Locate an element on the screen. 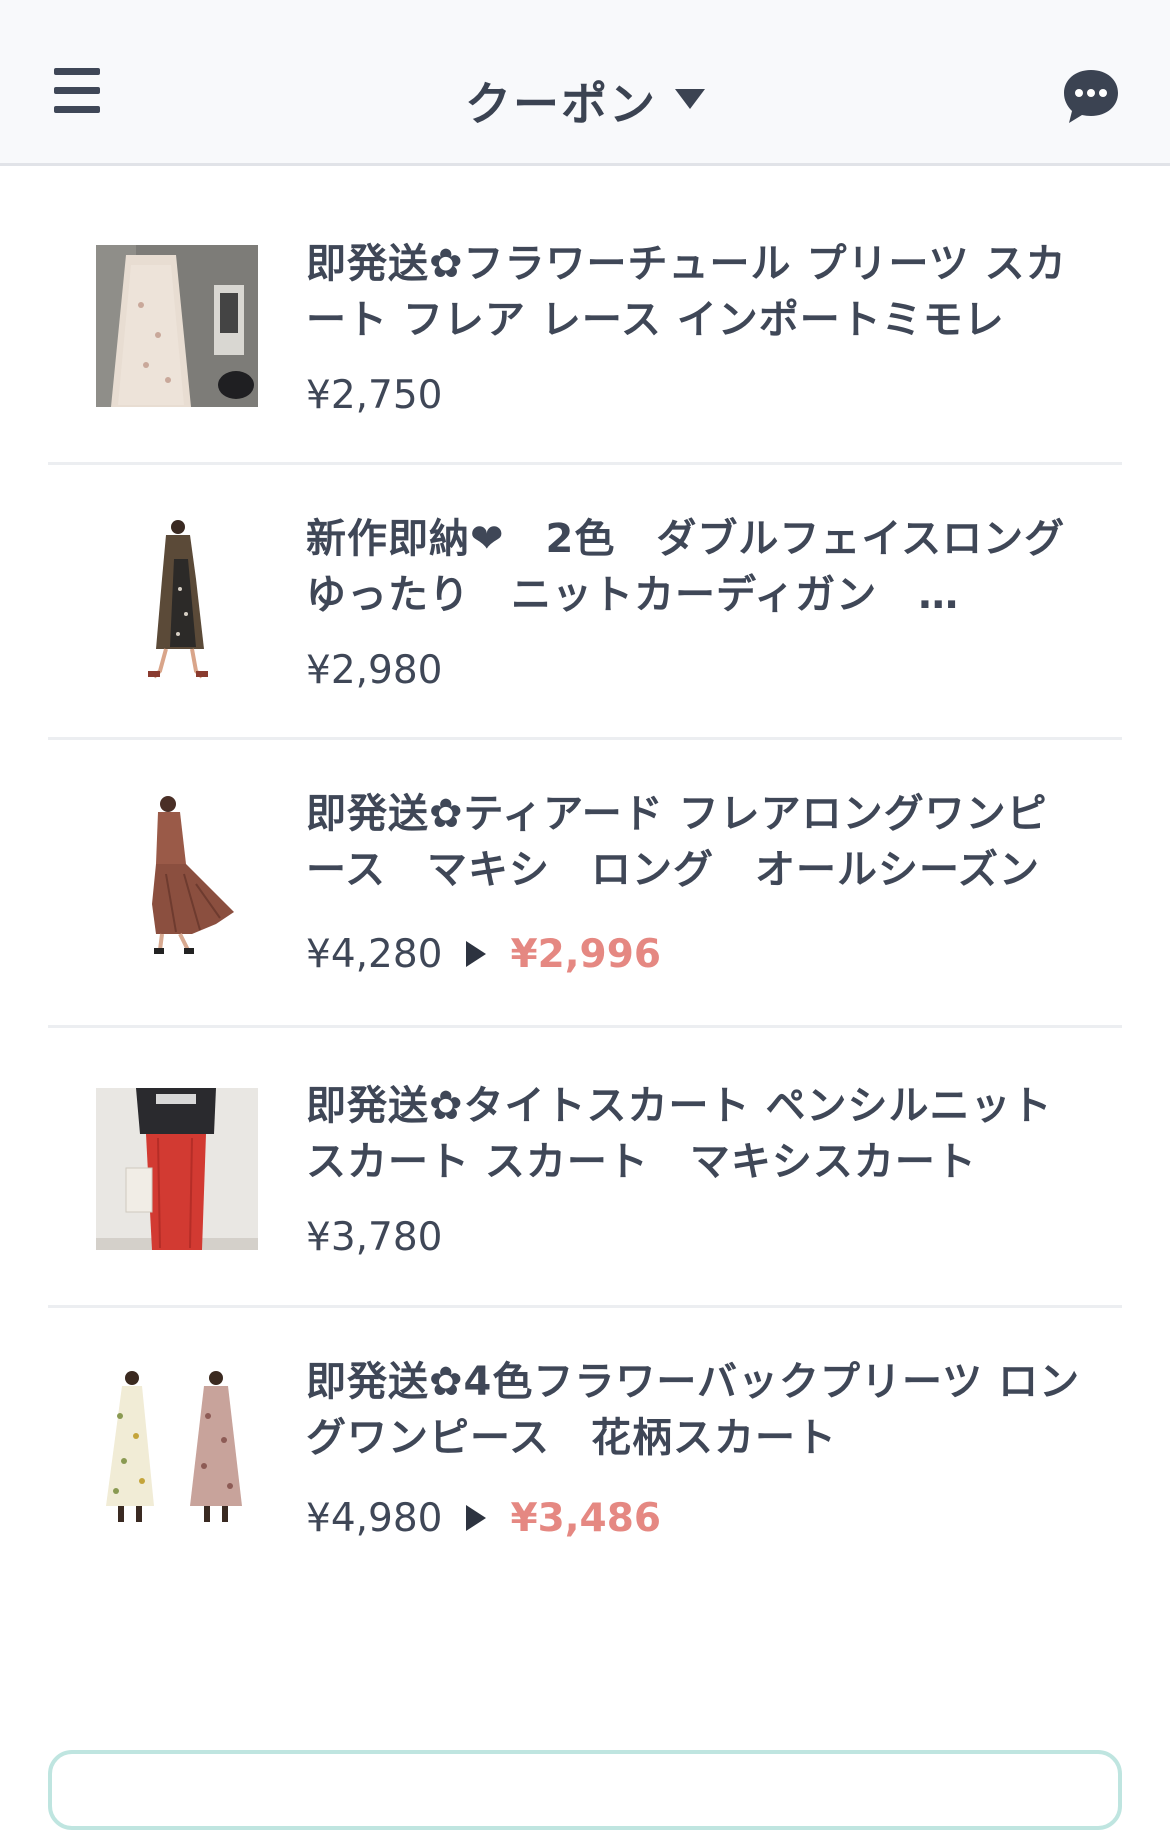  product-price: ¥2,980 is located at coordinates (374, 670).